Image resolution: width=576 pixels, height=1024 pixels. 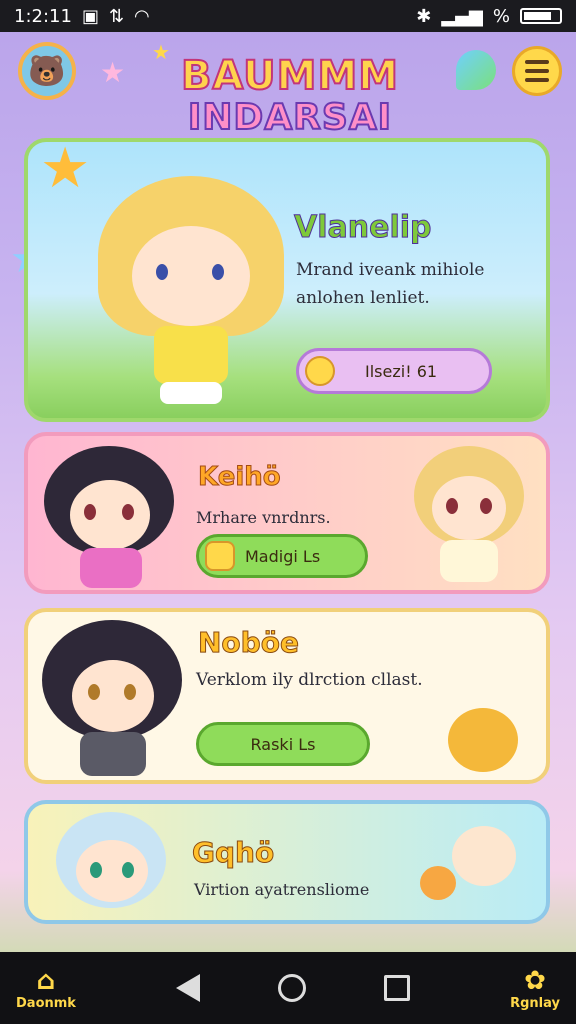 What do you see at coordinates (424, 16) in the screenshot?
I see `bluetooth-icon: ✱` at bounding box center [424, 16].